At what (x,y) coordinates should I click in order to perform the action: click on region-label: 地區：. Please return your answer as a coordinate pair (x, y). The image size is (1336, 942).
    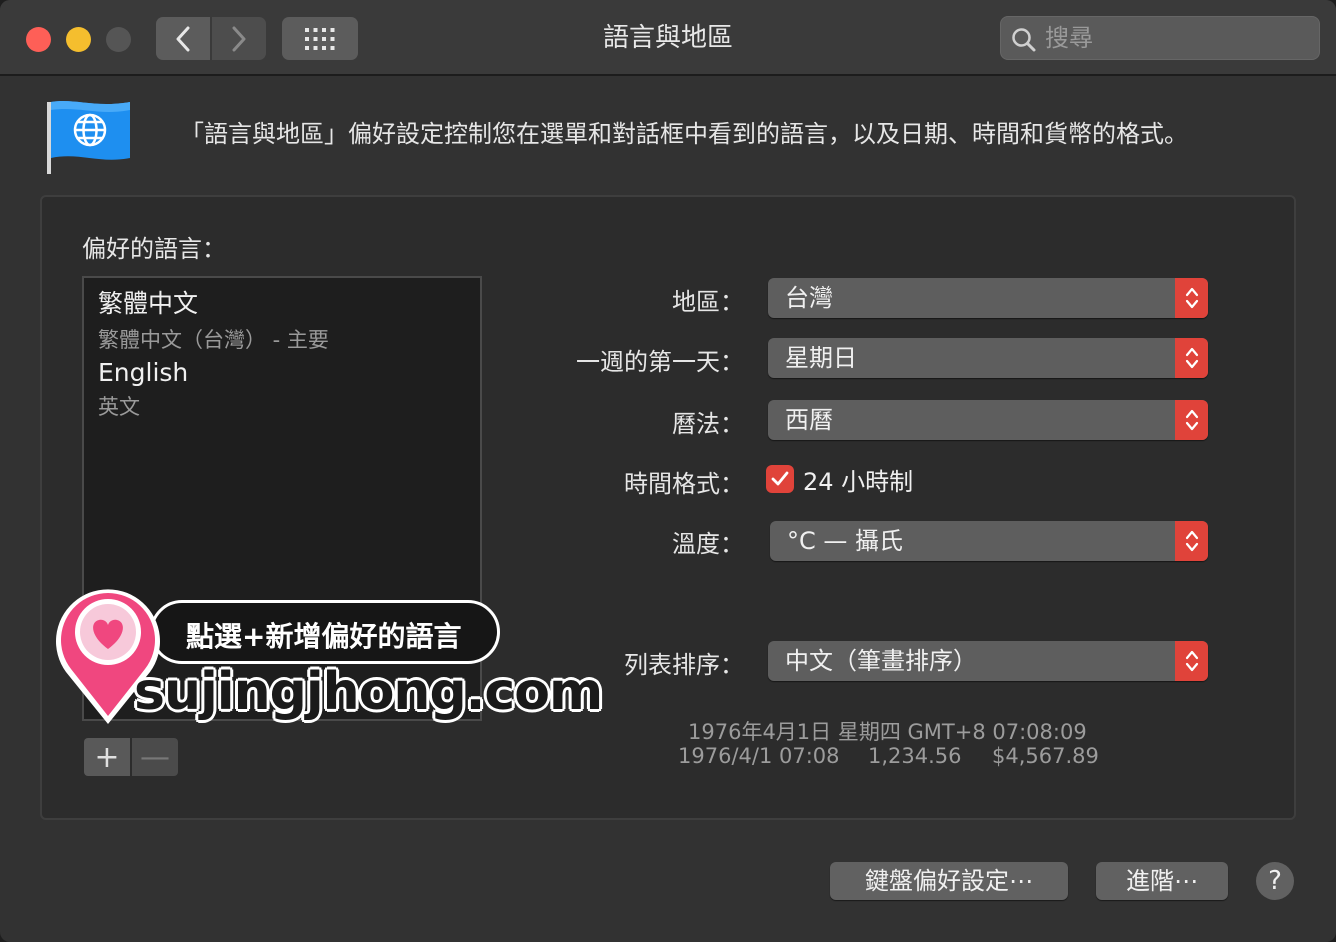
    Looking at the image, I should click on (708, 302).